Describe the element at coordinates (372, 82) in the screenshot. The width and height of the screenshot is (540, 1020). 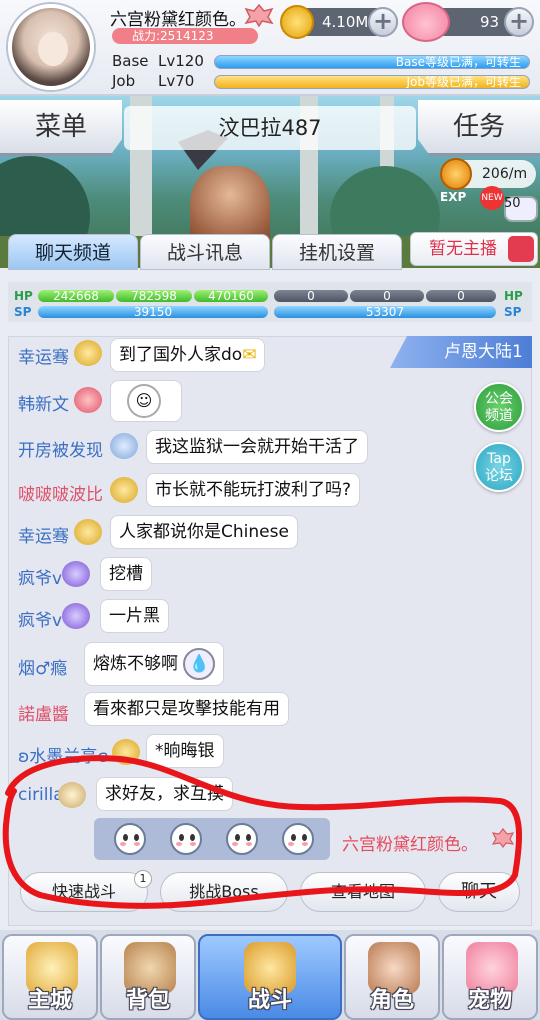
I see `job-exp-bar: Job等级已满，可转生` at that location.